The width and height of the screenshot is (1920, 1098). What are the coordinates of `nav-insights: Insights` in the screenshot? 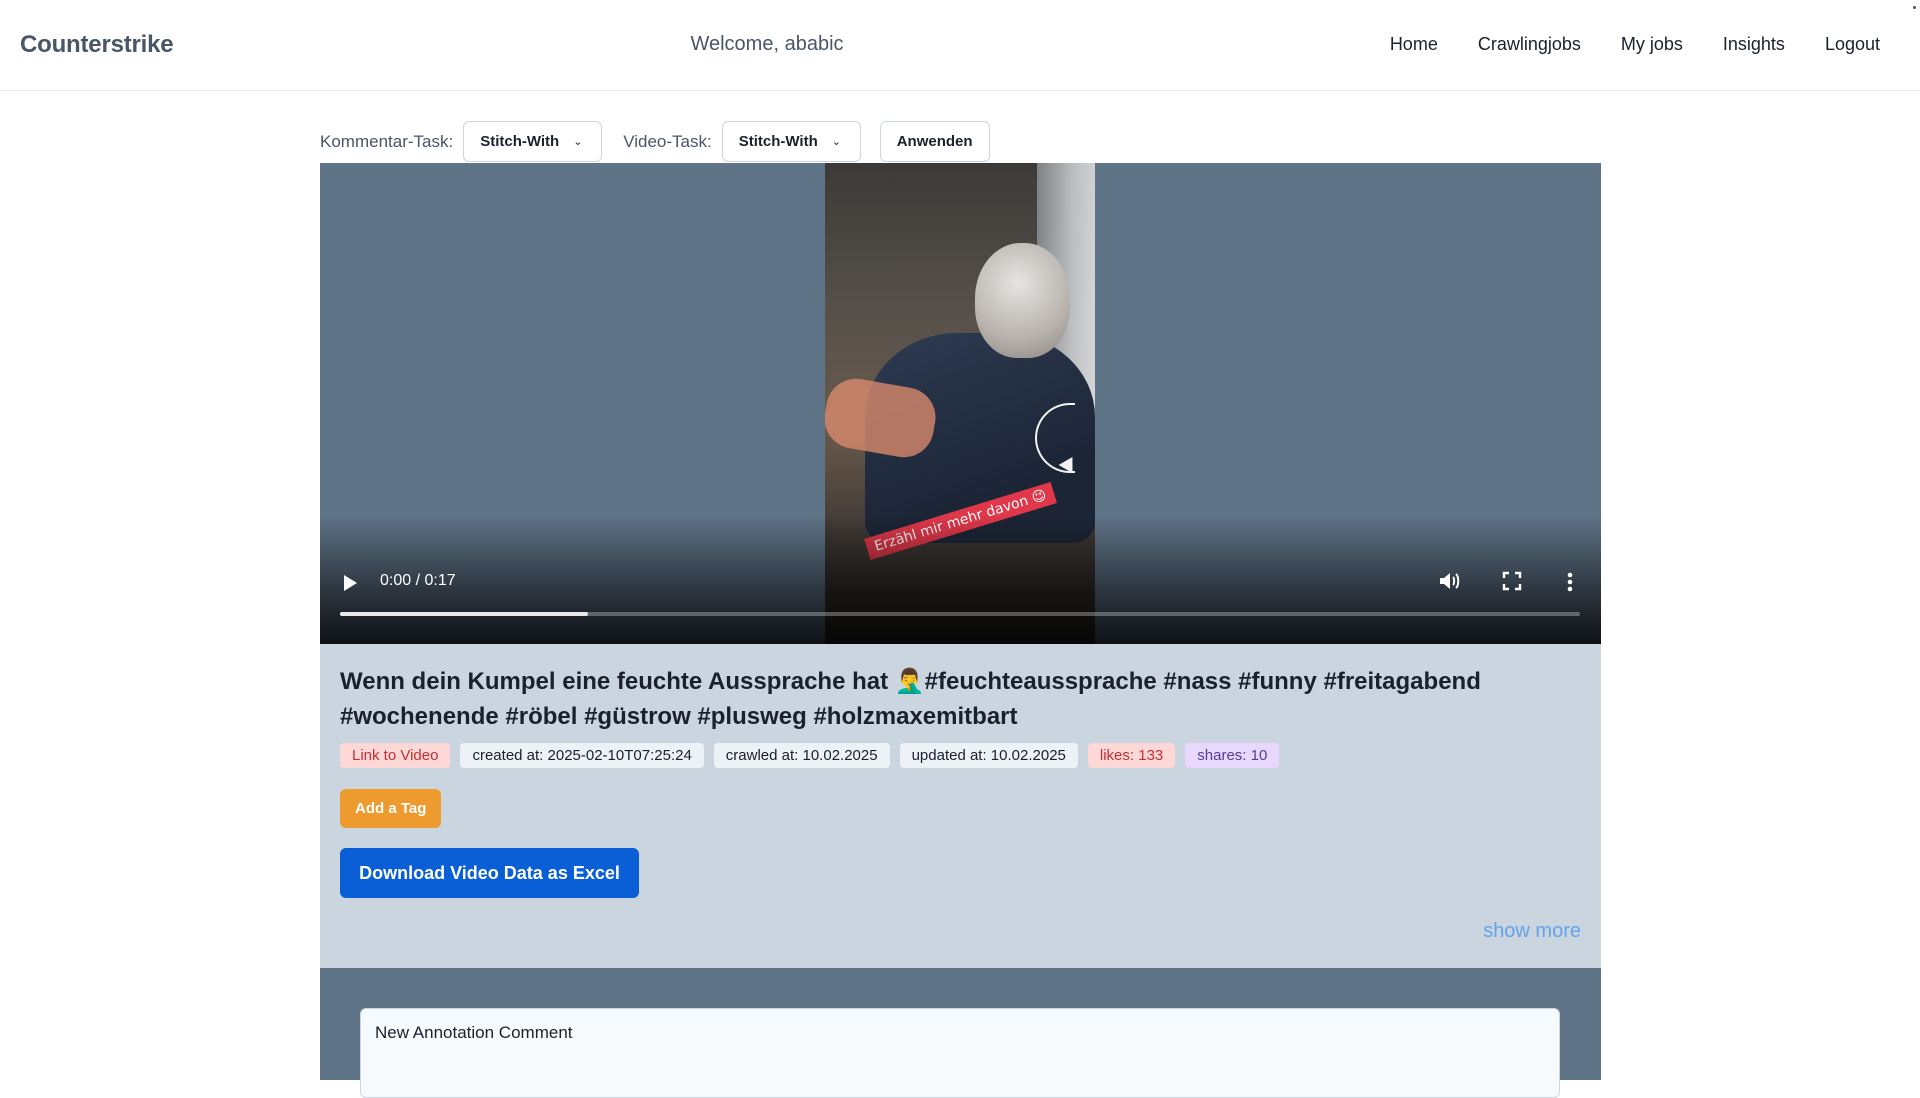 It's located at (1754, 44).